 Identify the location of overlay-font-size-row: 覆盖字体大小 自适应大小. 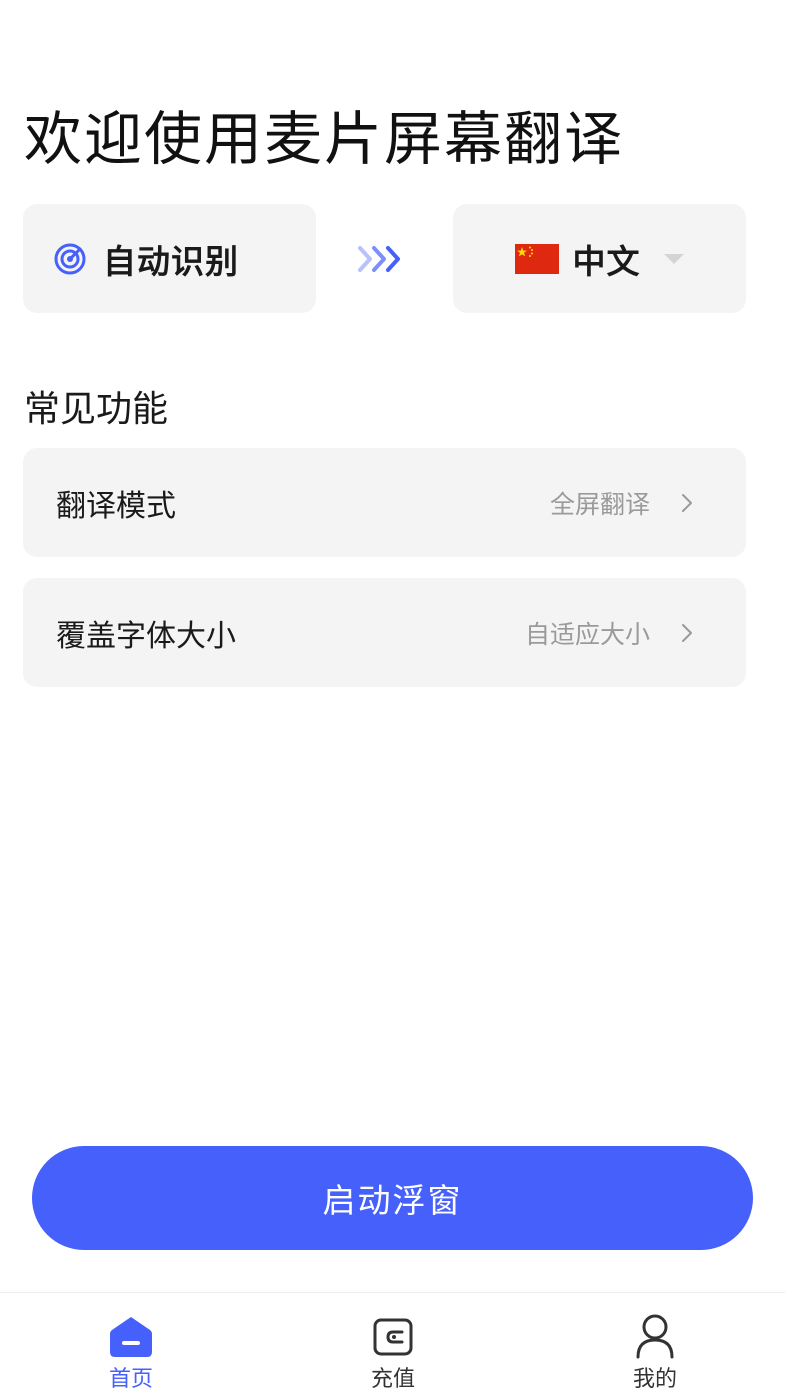
(384, 632).